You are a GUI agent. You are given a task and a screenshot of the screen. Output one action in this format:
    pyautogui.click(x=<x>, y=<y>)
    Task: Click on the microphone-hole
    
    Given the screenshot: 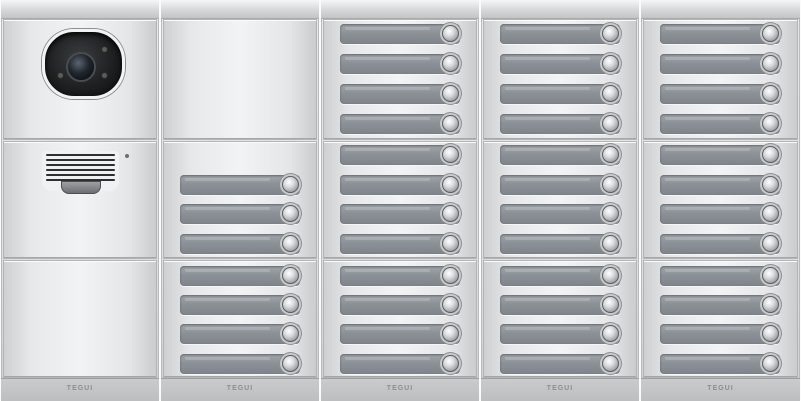 What is the action you would take?
    pyautogui.click(x=127, y=156)
    